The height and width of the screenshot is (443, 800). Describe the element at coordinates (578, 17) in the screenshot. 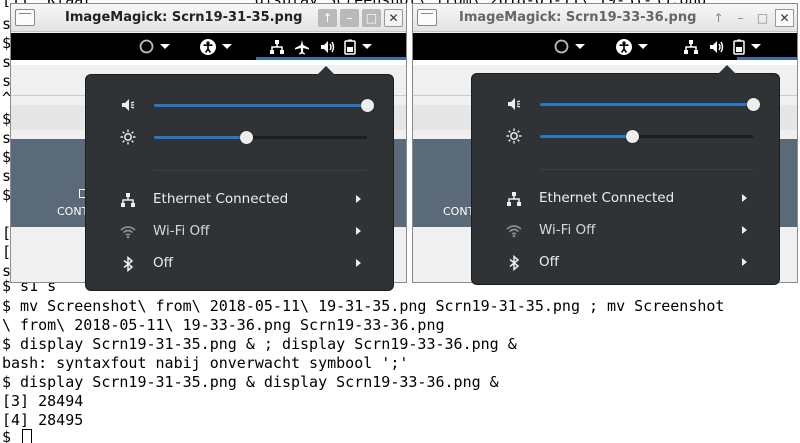

I see `window-title: ImageMagick: Scrn19-33-36.png` at that location.